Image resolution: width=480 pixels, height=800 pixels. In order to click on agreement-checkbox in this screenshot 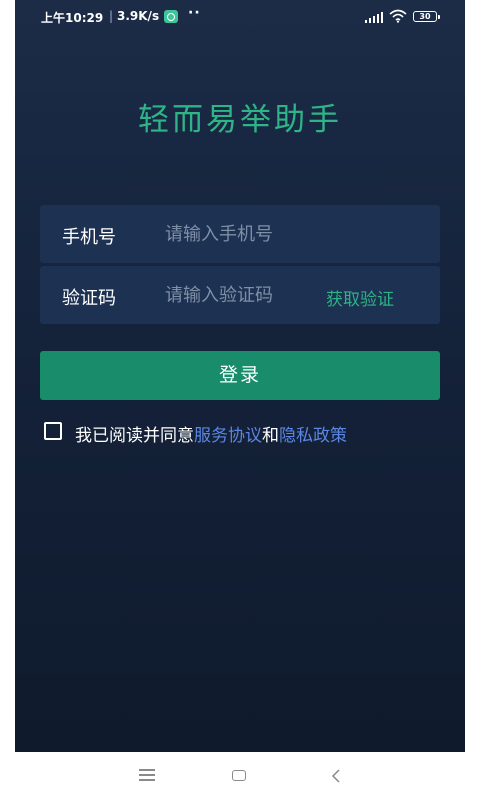, I will do `click(53, 431)`.